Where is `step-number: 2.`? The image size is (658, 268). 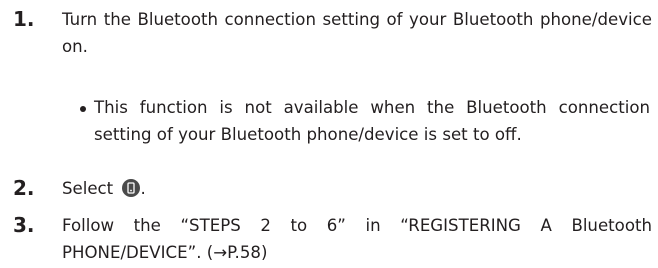
step-number: 2. is located at coordinates (24, 188).